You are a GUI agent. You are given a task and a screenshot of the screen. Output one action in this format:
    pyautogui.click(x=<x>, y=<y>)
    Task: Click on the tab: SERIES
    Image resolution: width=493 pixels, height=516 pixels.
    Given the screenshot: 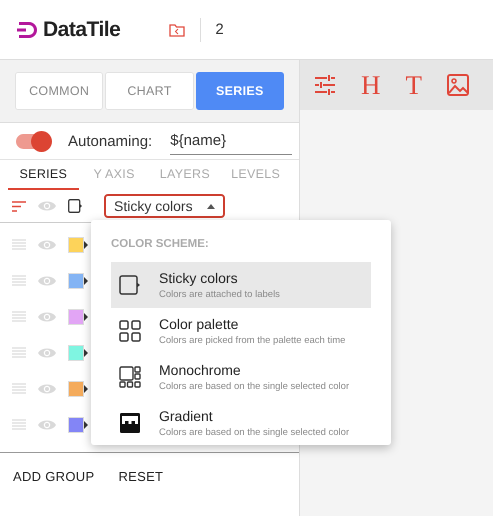 What is the action you would take?
    pyautogui.click(x=43, y=175)
    